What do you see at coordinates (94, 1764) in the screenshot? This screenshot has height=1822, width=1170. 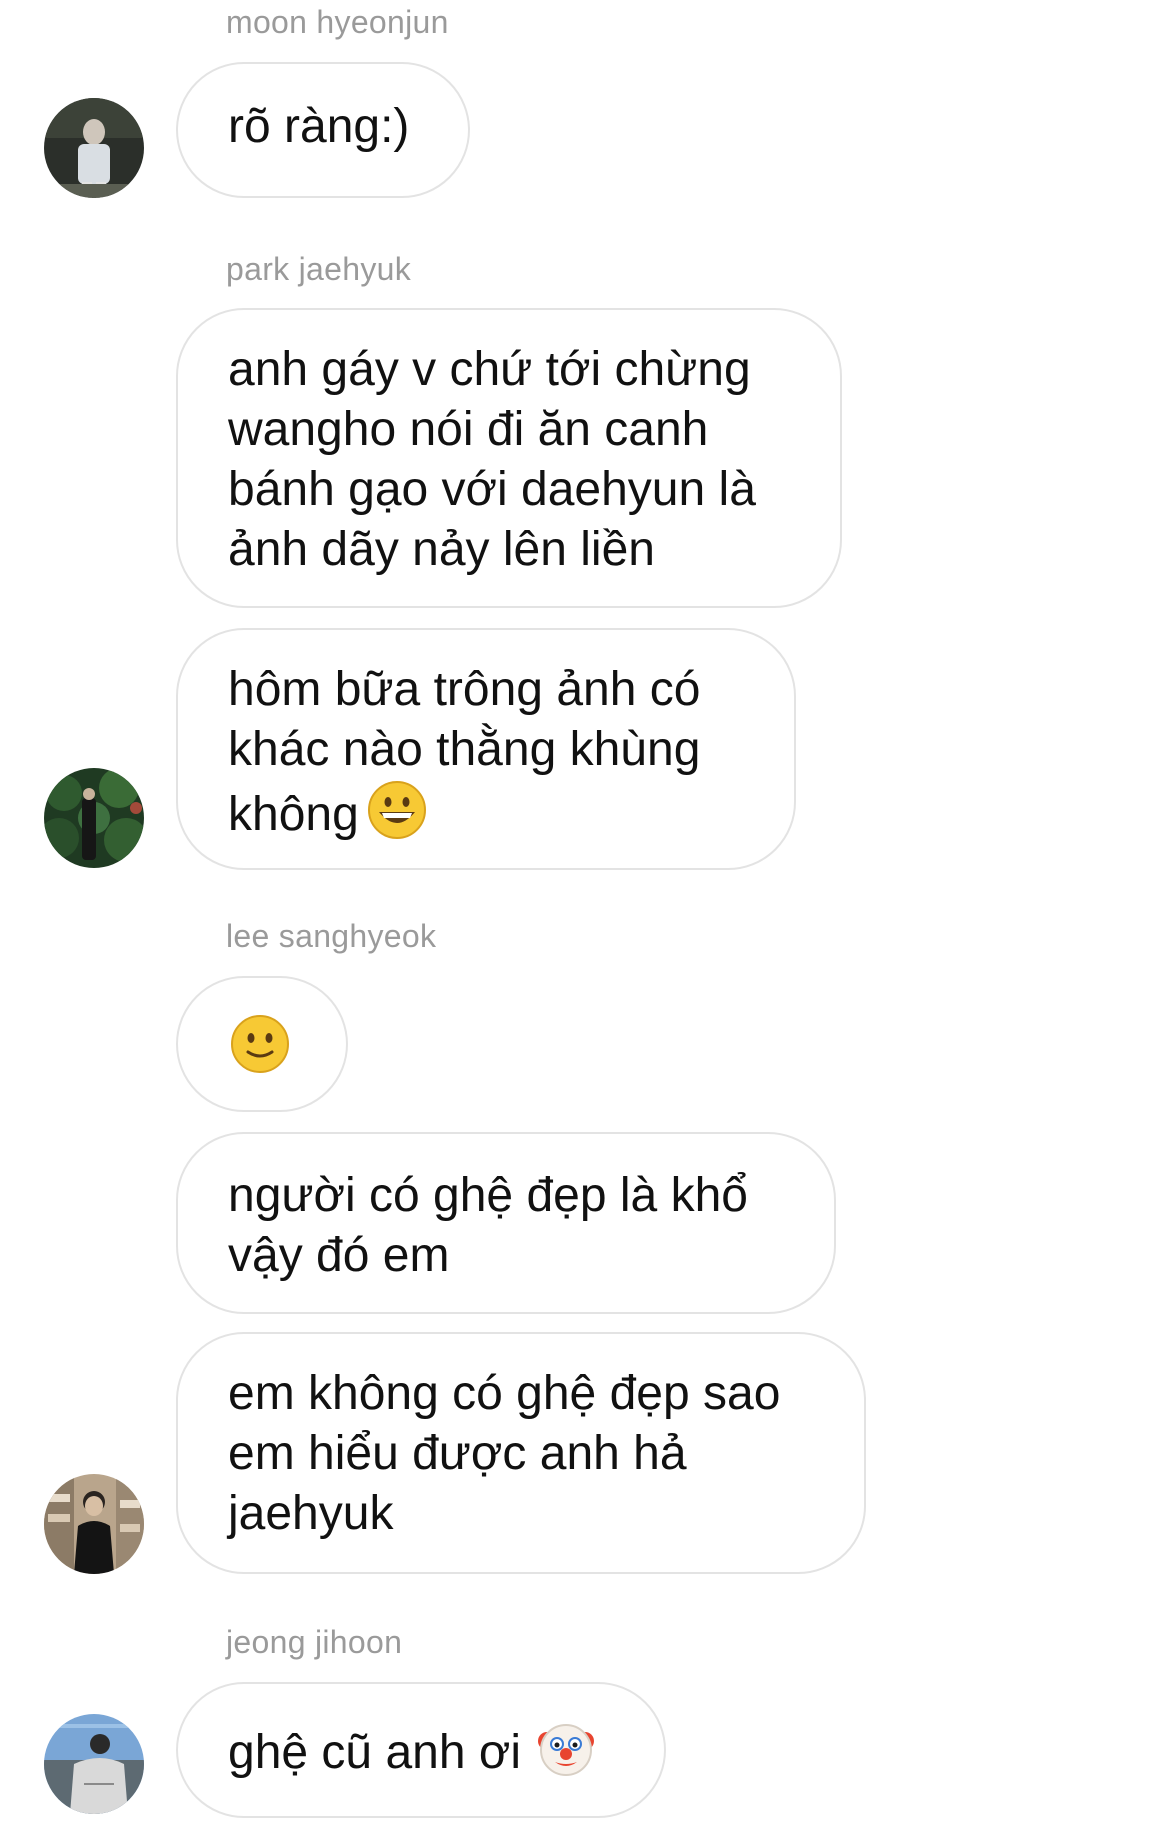 I see `avatar-jeong-jihoon` at bounding box center [94, 1764].